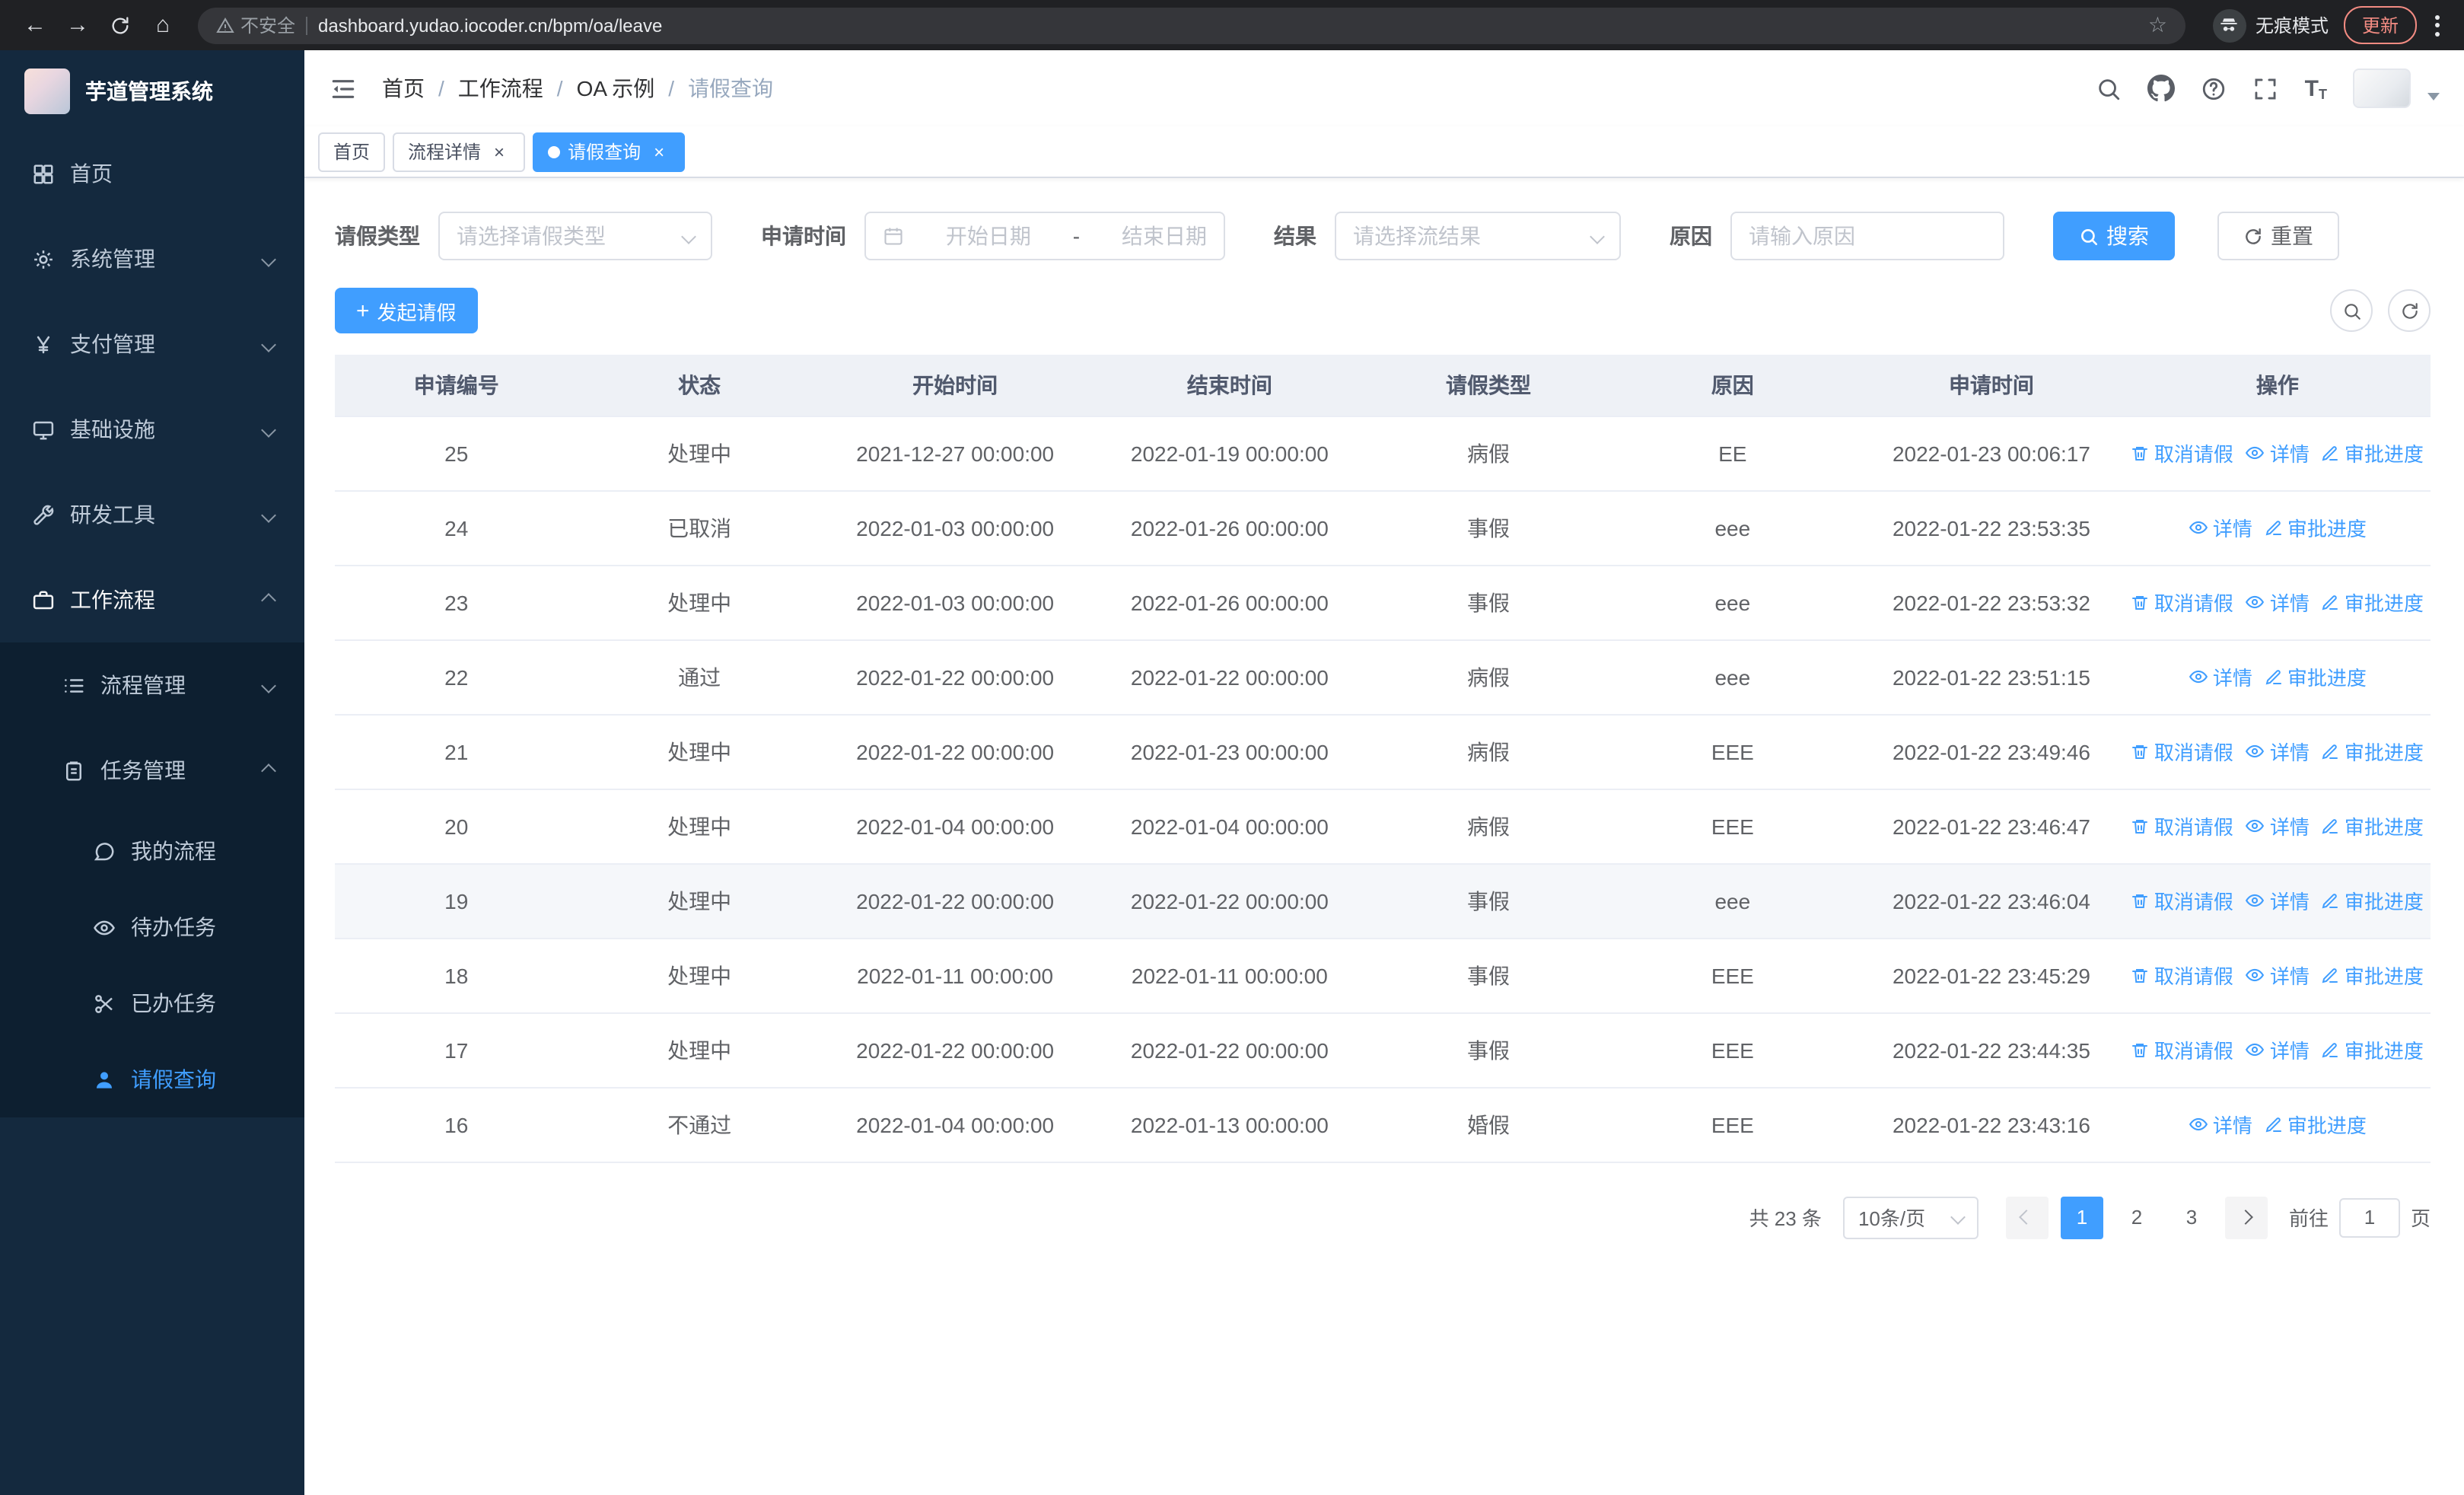 The image size is (2464, 1495). Describe the element at coordinates (152, 1079) in the screenshot. I see `sidebar-item-leave-query: 请假查询` at that location.